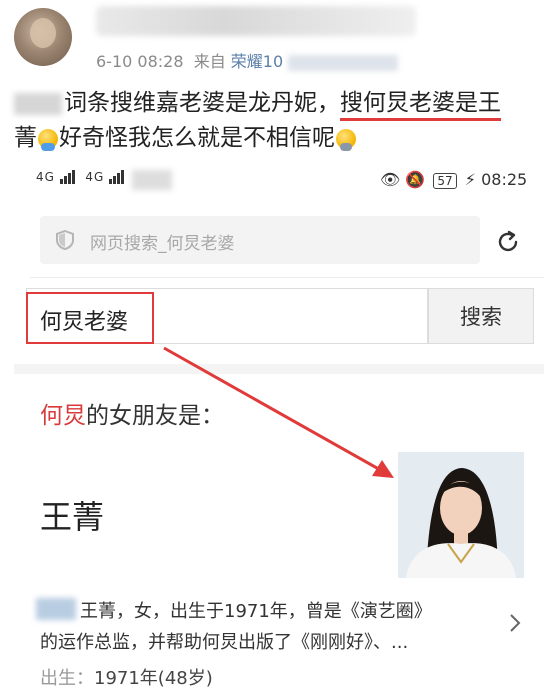 The height and width of the screenshot is (694, 558). Describe the element at coordinates (461, 515) in the screenshot. I see `person-photo` at that location.